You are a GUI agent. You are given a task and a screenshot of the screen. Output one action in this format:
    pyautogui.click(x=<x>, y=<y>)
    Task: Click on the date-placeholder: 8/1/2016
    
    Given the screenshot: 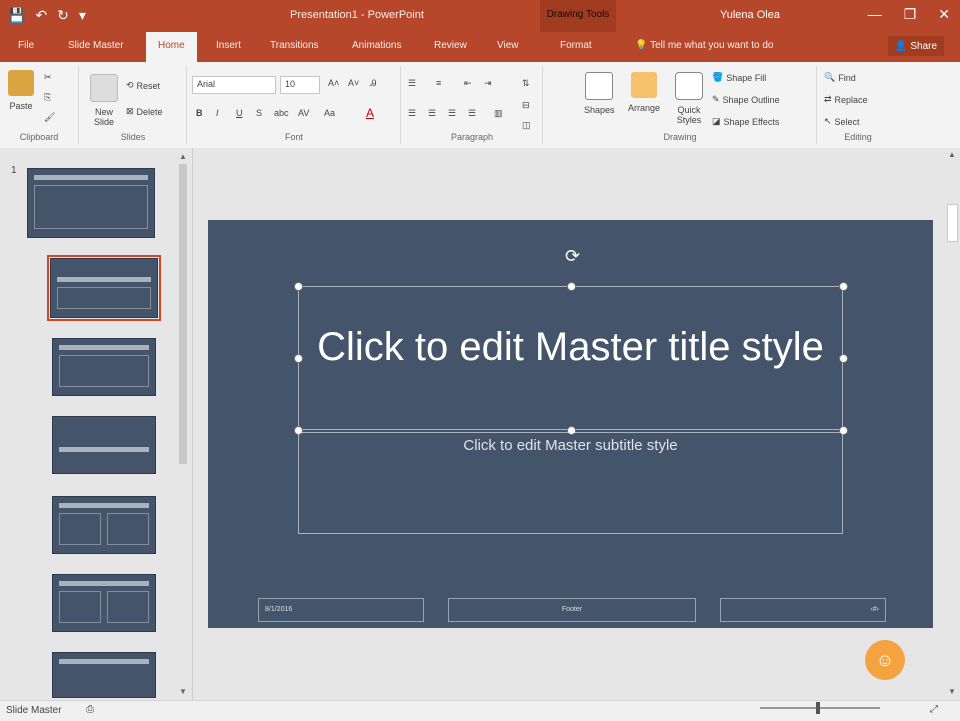 What is the action you would take?
    pyautogui.click(x=341, y=610)
    